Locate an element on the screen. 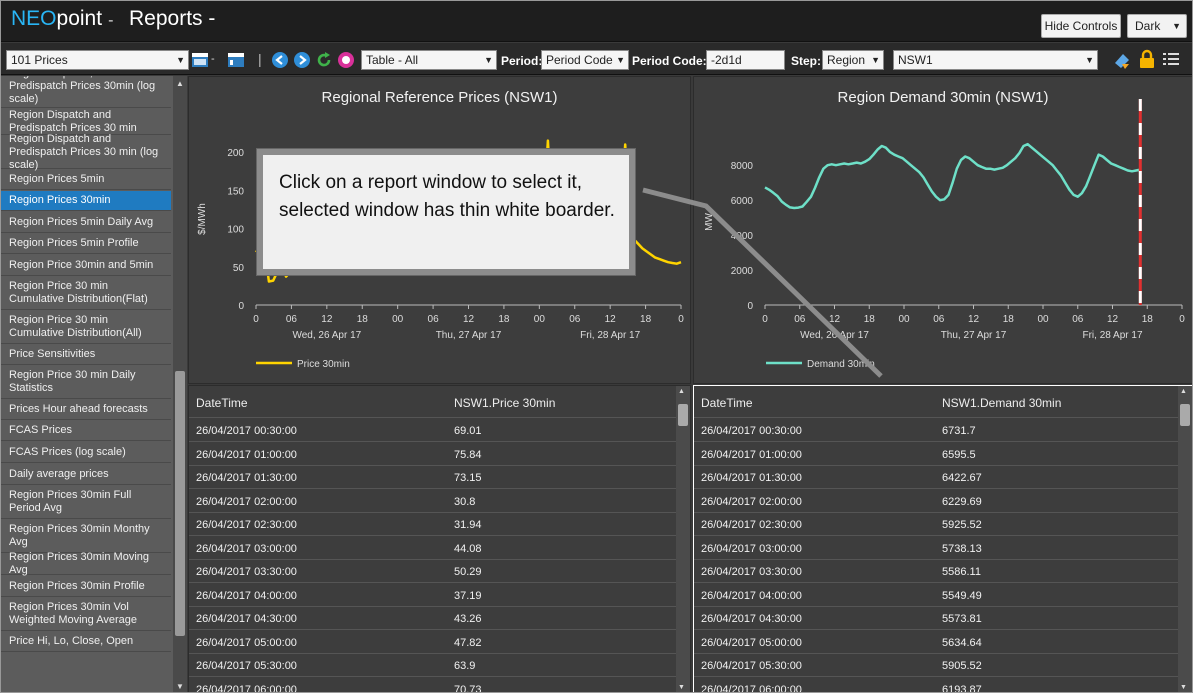  cell-datetime: 26/04/2017 05:30:00 is located at coordinates (246, 666).